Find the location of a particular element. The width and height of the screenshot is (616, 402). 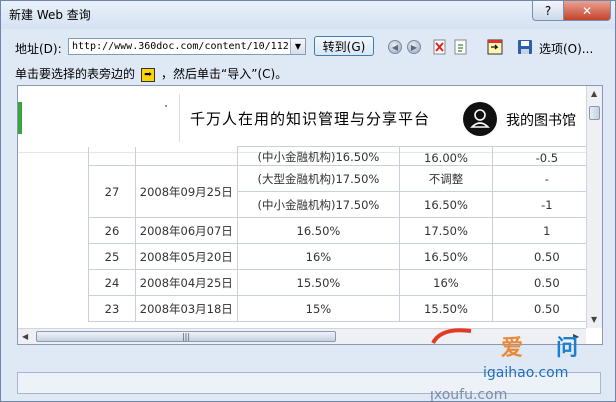

rate-cell: (中小金融机构)17.50% is located at coordinates (318, 204).